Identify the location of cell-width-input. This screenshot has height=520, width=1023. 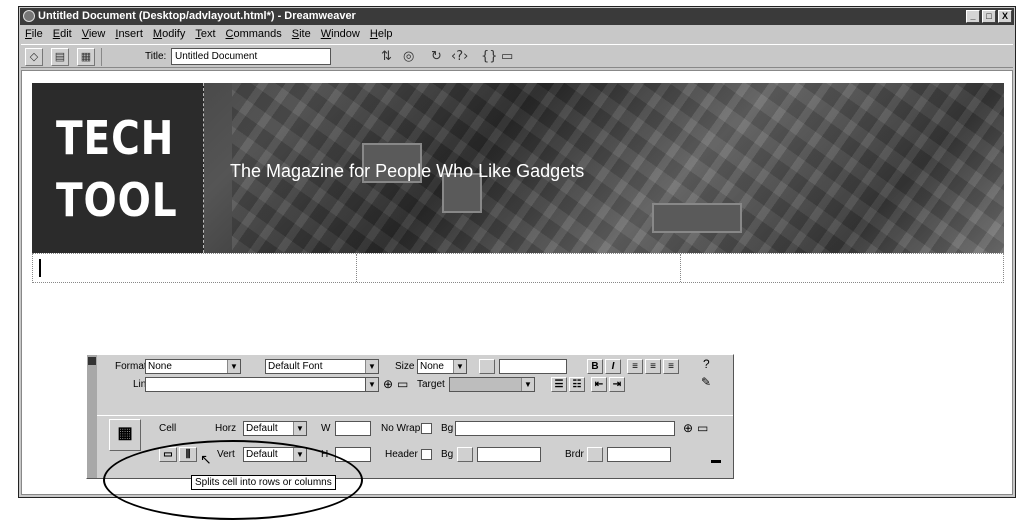
(353, 428).